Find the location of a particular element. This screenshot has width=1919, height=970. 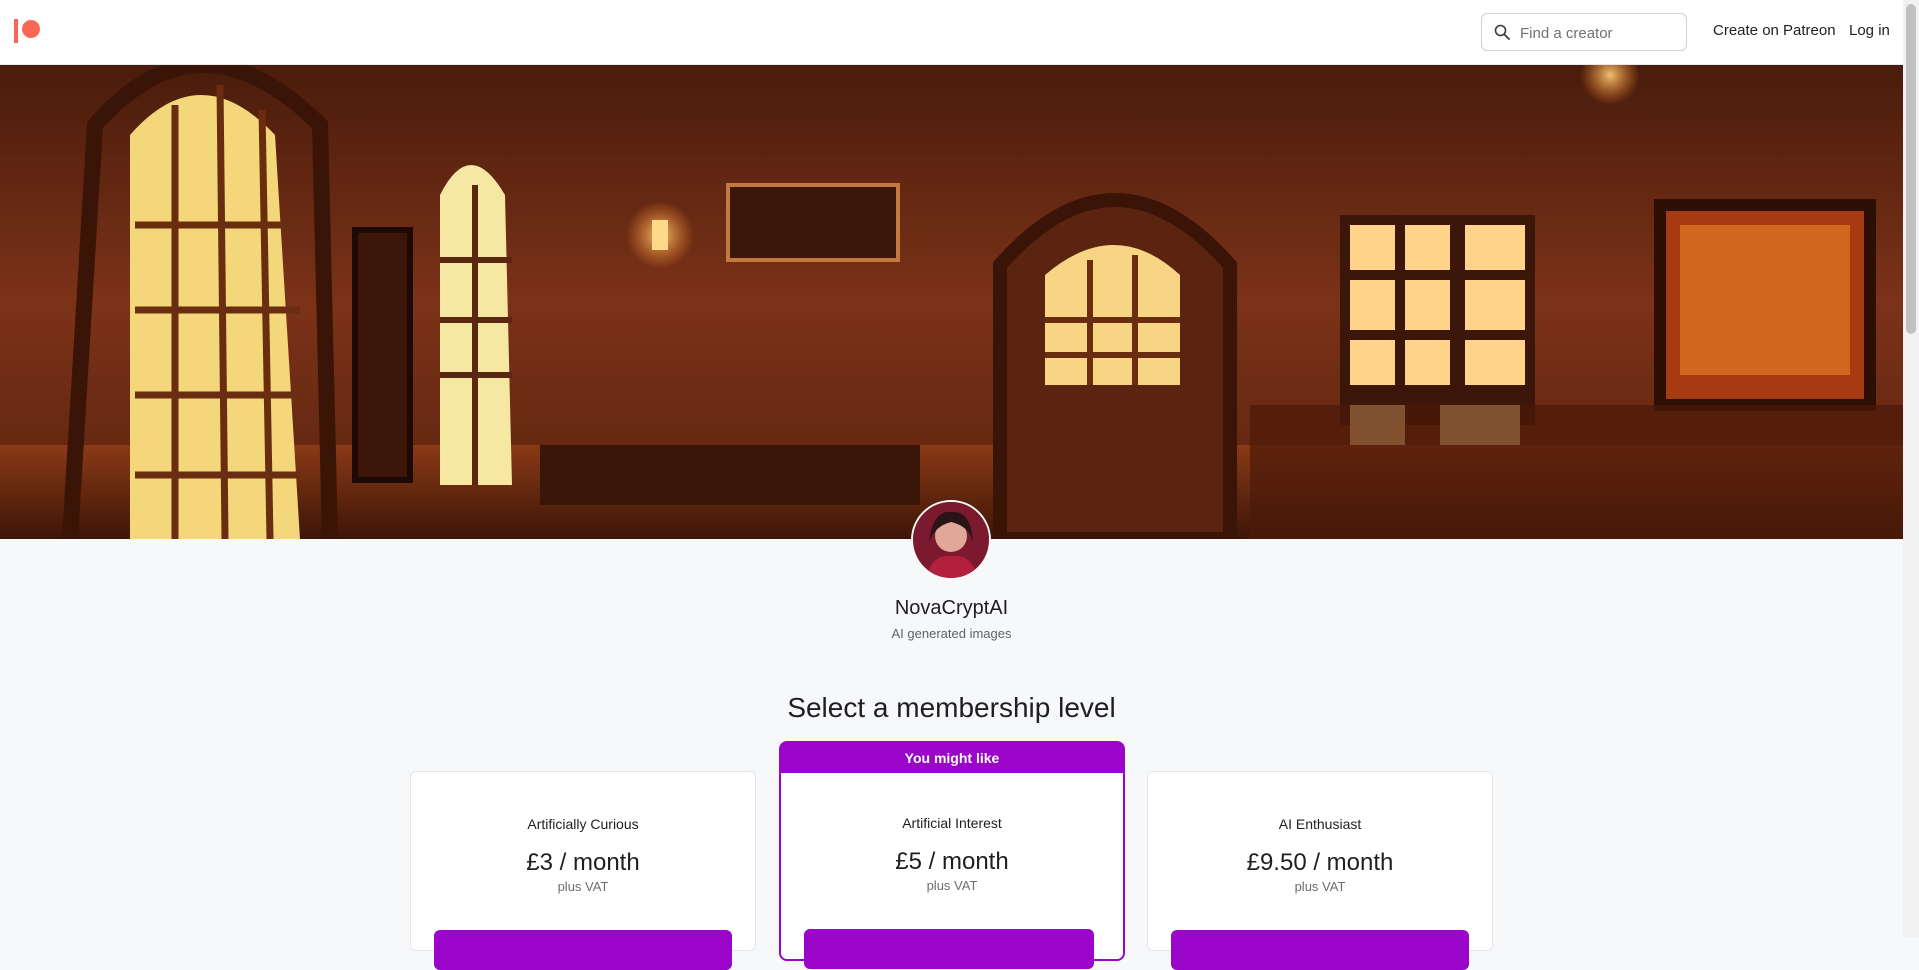

membership-section-title: Select a membership level is located at coordinates (951, 707).